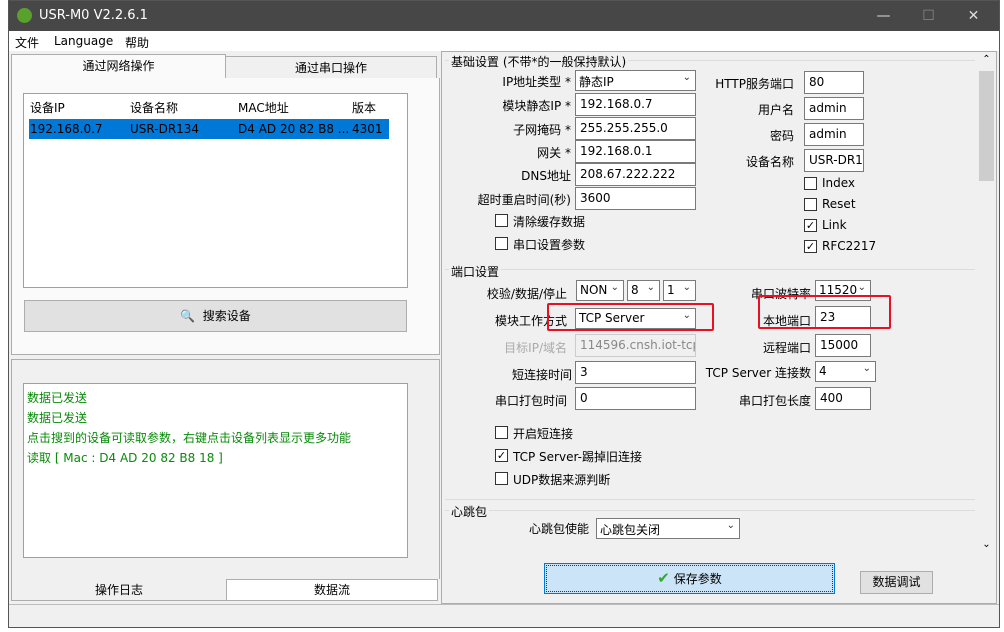  I want to click on maximize-button: ☐, so click(928, 16).